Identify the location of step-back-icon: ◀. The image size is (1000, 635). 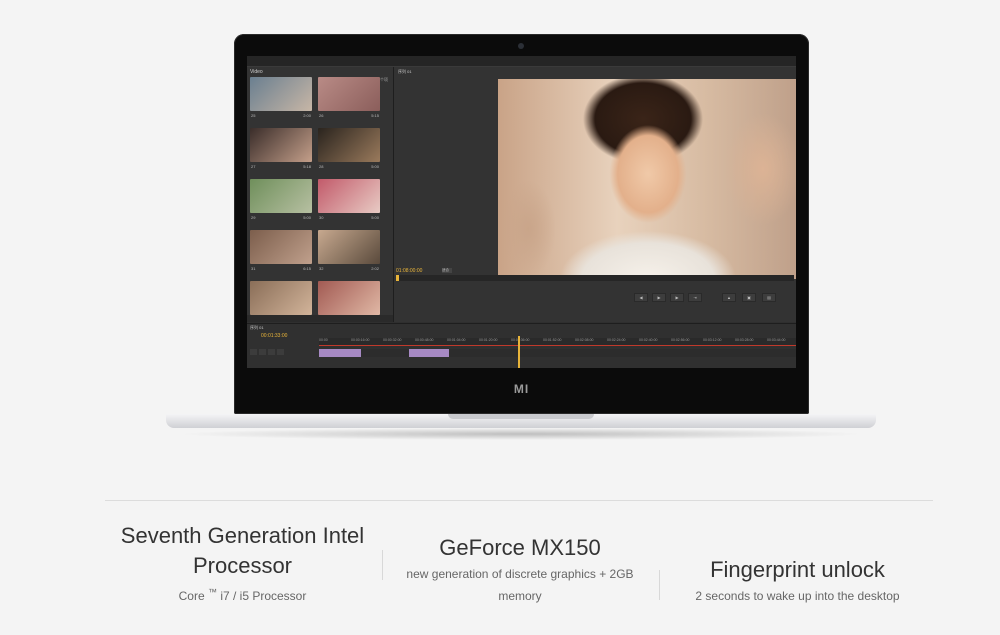
(641, 297).